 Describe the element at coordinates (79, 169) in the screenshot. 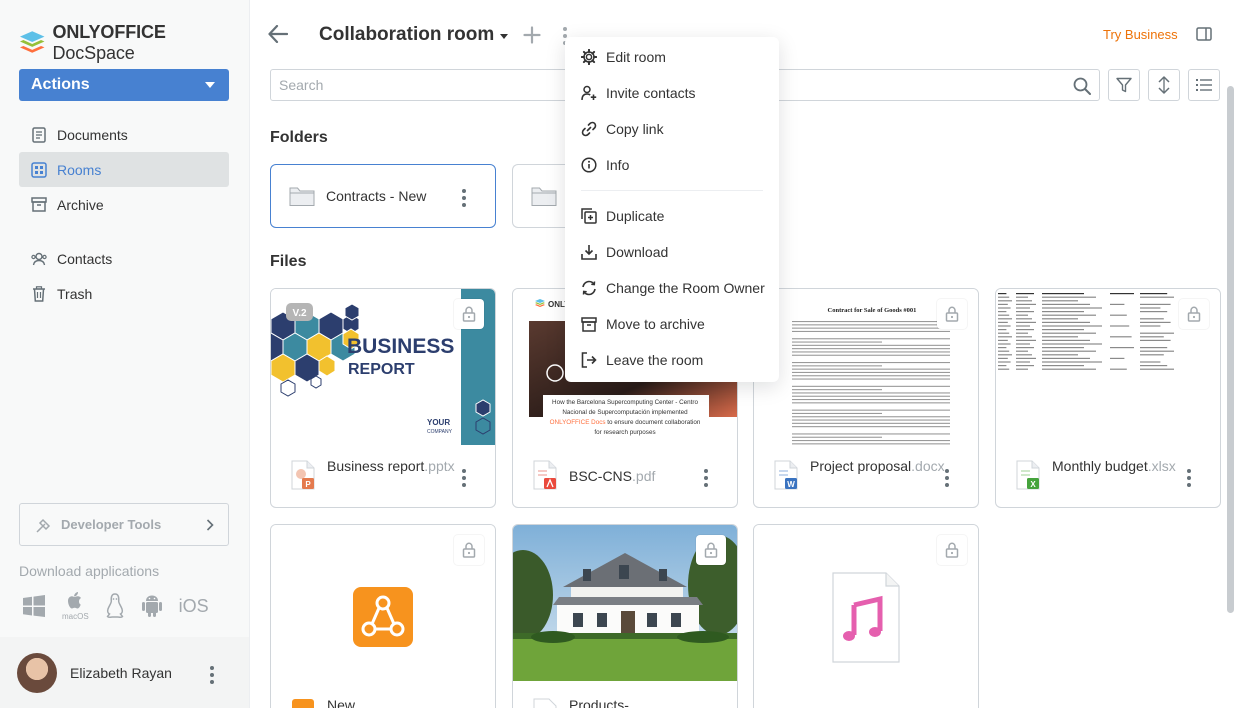

I see `sidebar-item-label: Rooms` at that location.